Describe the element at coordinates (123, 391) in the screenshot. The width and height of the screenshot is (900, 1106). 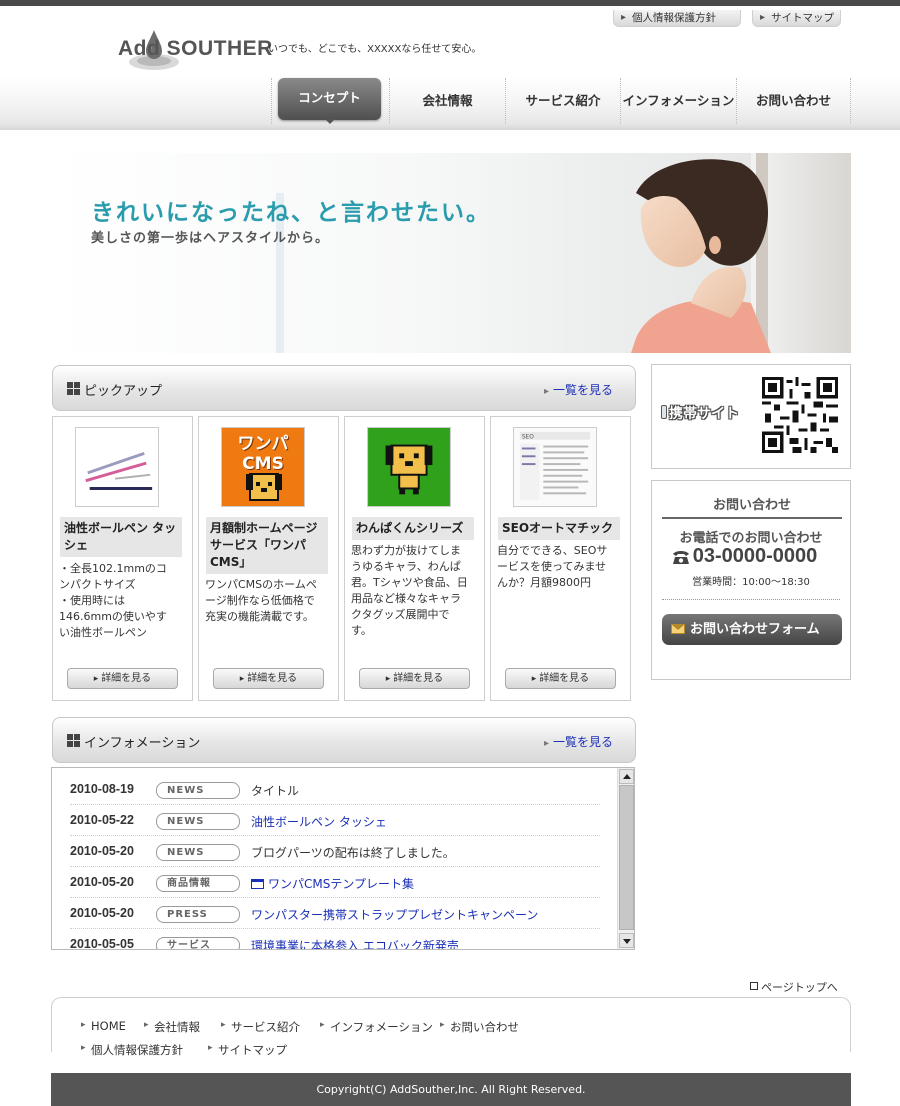
I see `pickup-title: ピックアップ` at that location.